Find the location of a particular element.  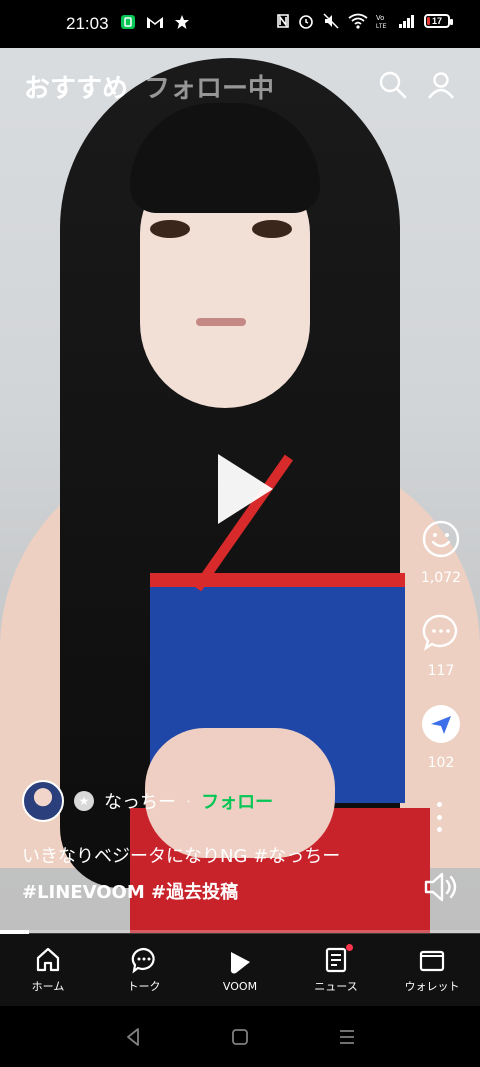

feed-tabs: おすすめ フォロー中 is located at coordinates (149, 86).